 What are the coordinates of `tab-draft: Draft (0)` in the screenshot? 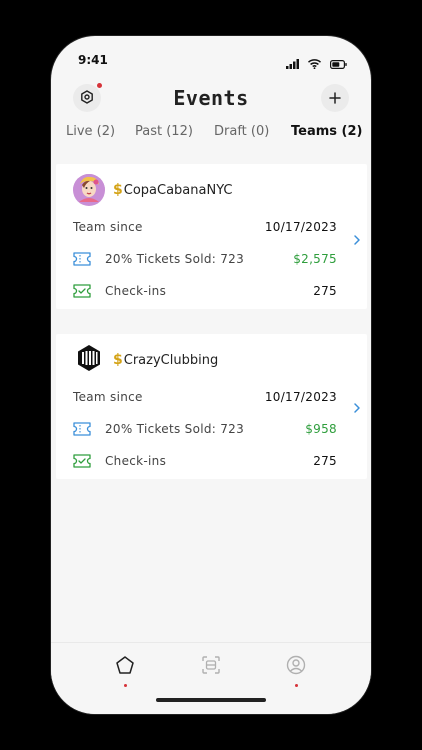 It's located at (241, 131).